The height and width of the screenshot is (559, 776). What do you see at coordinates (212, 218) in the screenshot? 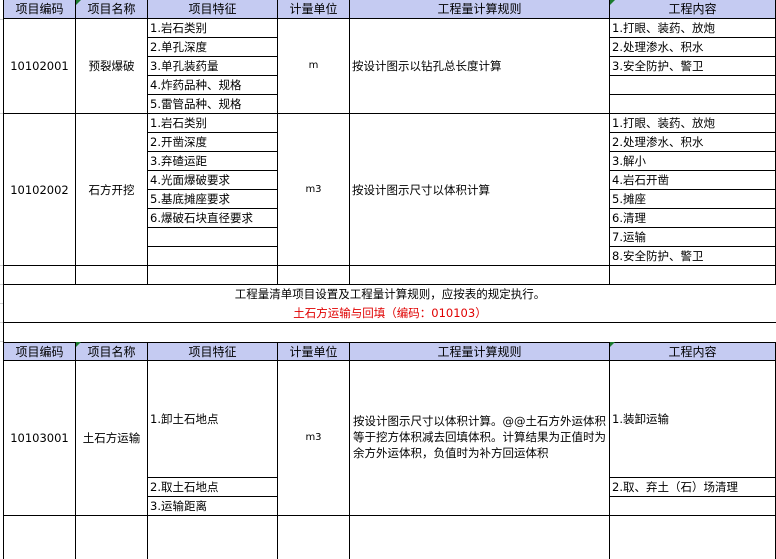
I see `feature-item: 6.爆破石块直径要求` at bounding box center [212, 218].